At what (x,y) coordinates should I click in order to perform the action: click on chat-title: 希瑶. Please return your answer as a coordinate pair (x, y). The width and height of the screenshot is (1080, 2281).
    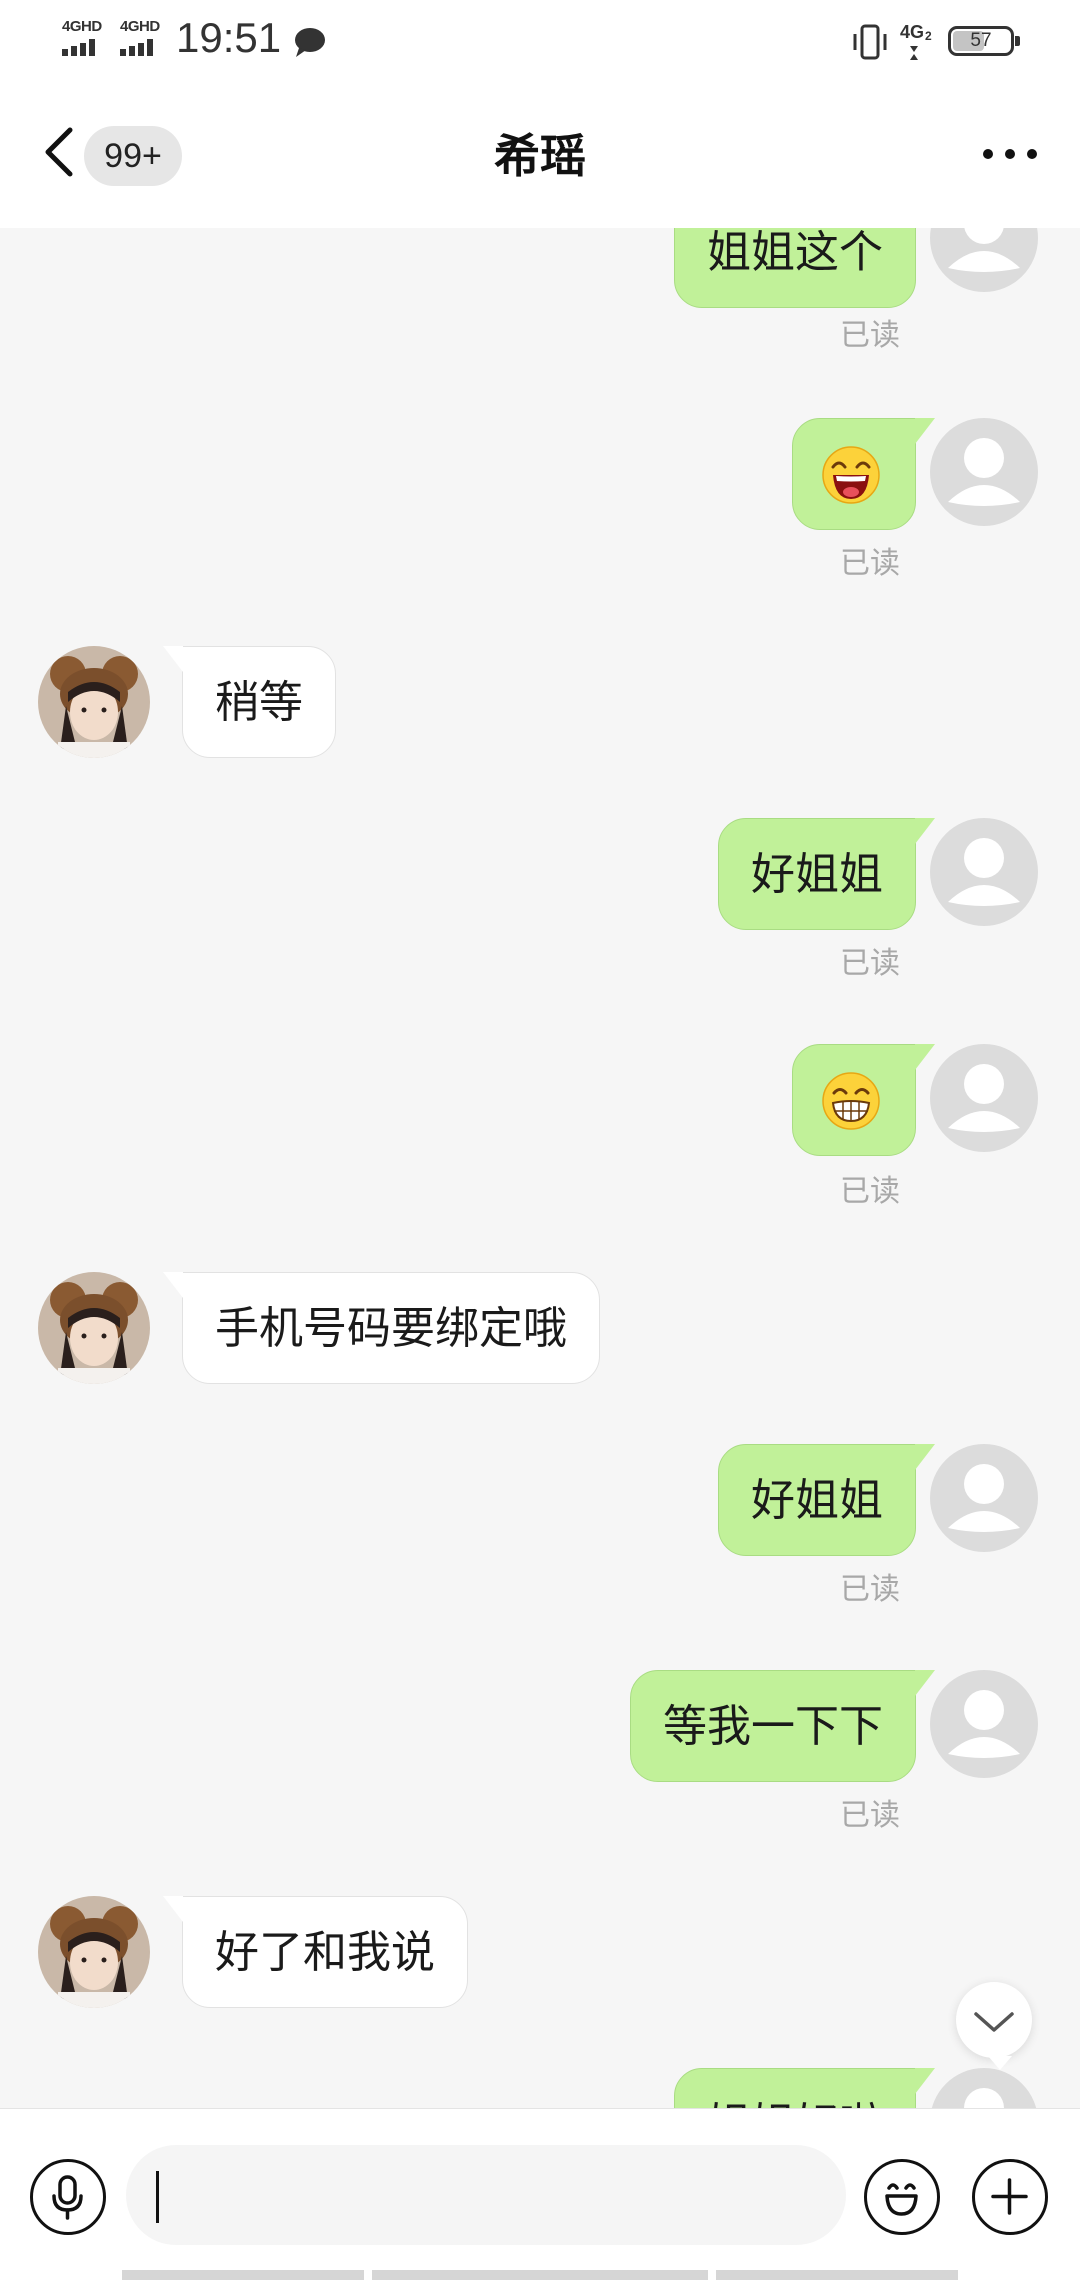
    Looking at the image, I should click on (540, 156).